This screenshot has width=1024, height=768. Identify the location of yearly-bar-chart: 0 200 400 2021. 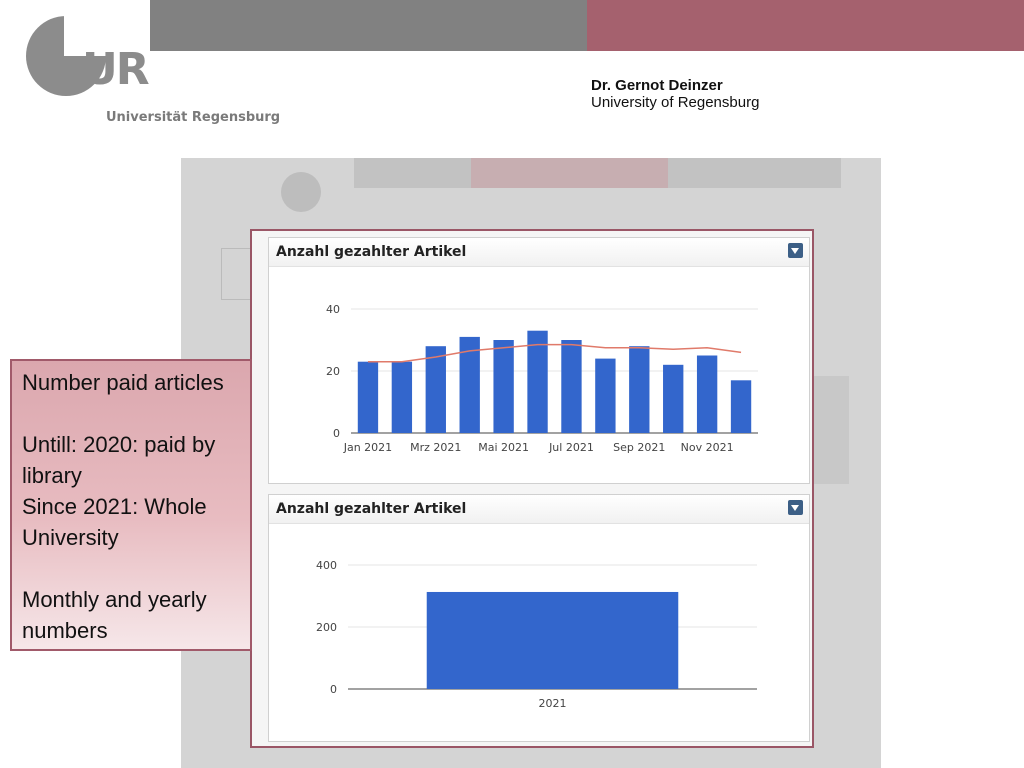
(536, 634).